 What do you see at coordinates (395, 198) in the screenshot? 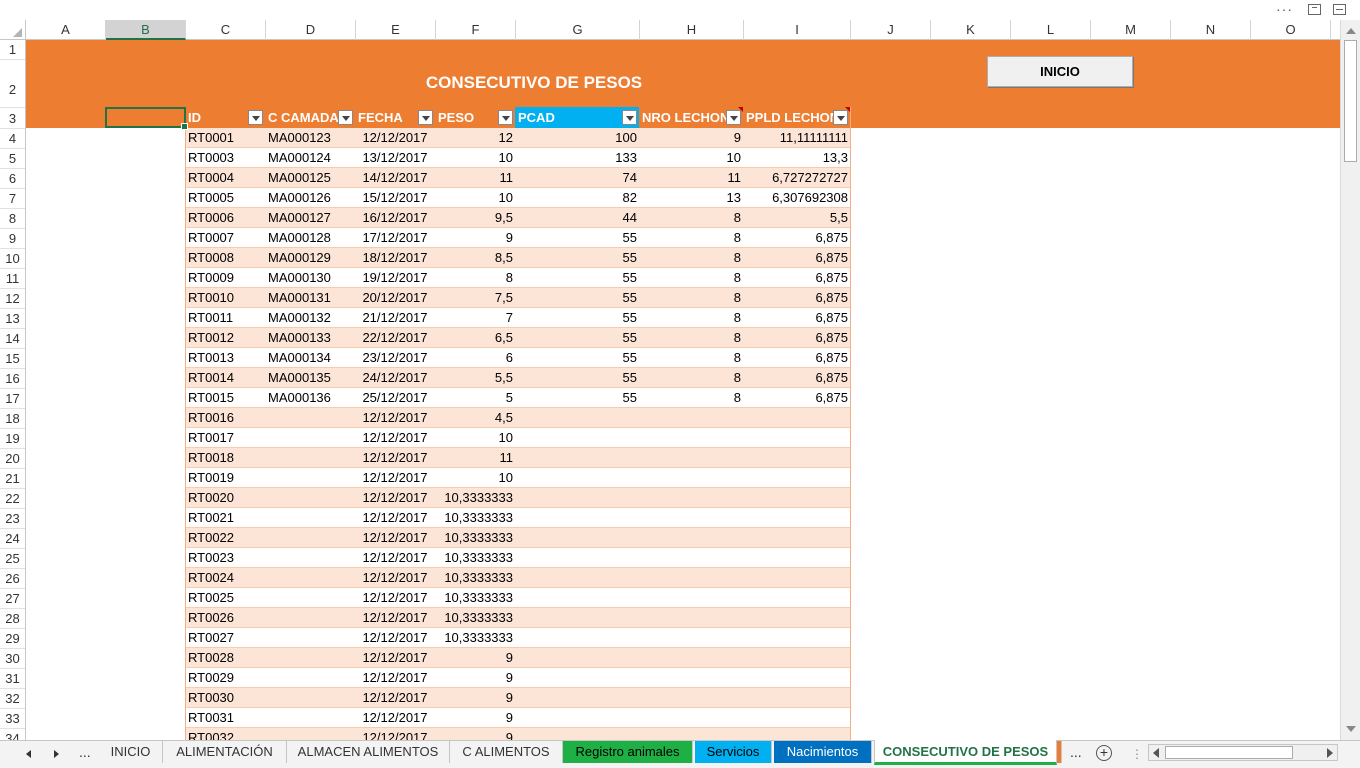
I see `table-cell: 15/12/2017` at bounding box center [395, 198].